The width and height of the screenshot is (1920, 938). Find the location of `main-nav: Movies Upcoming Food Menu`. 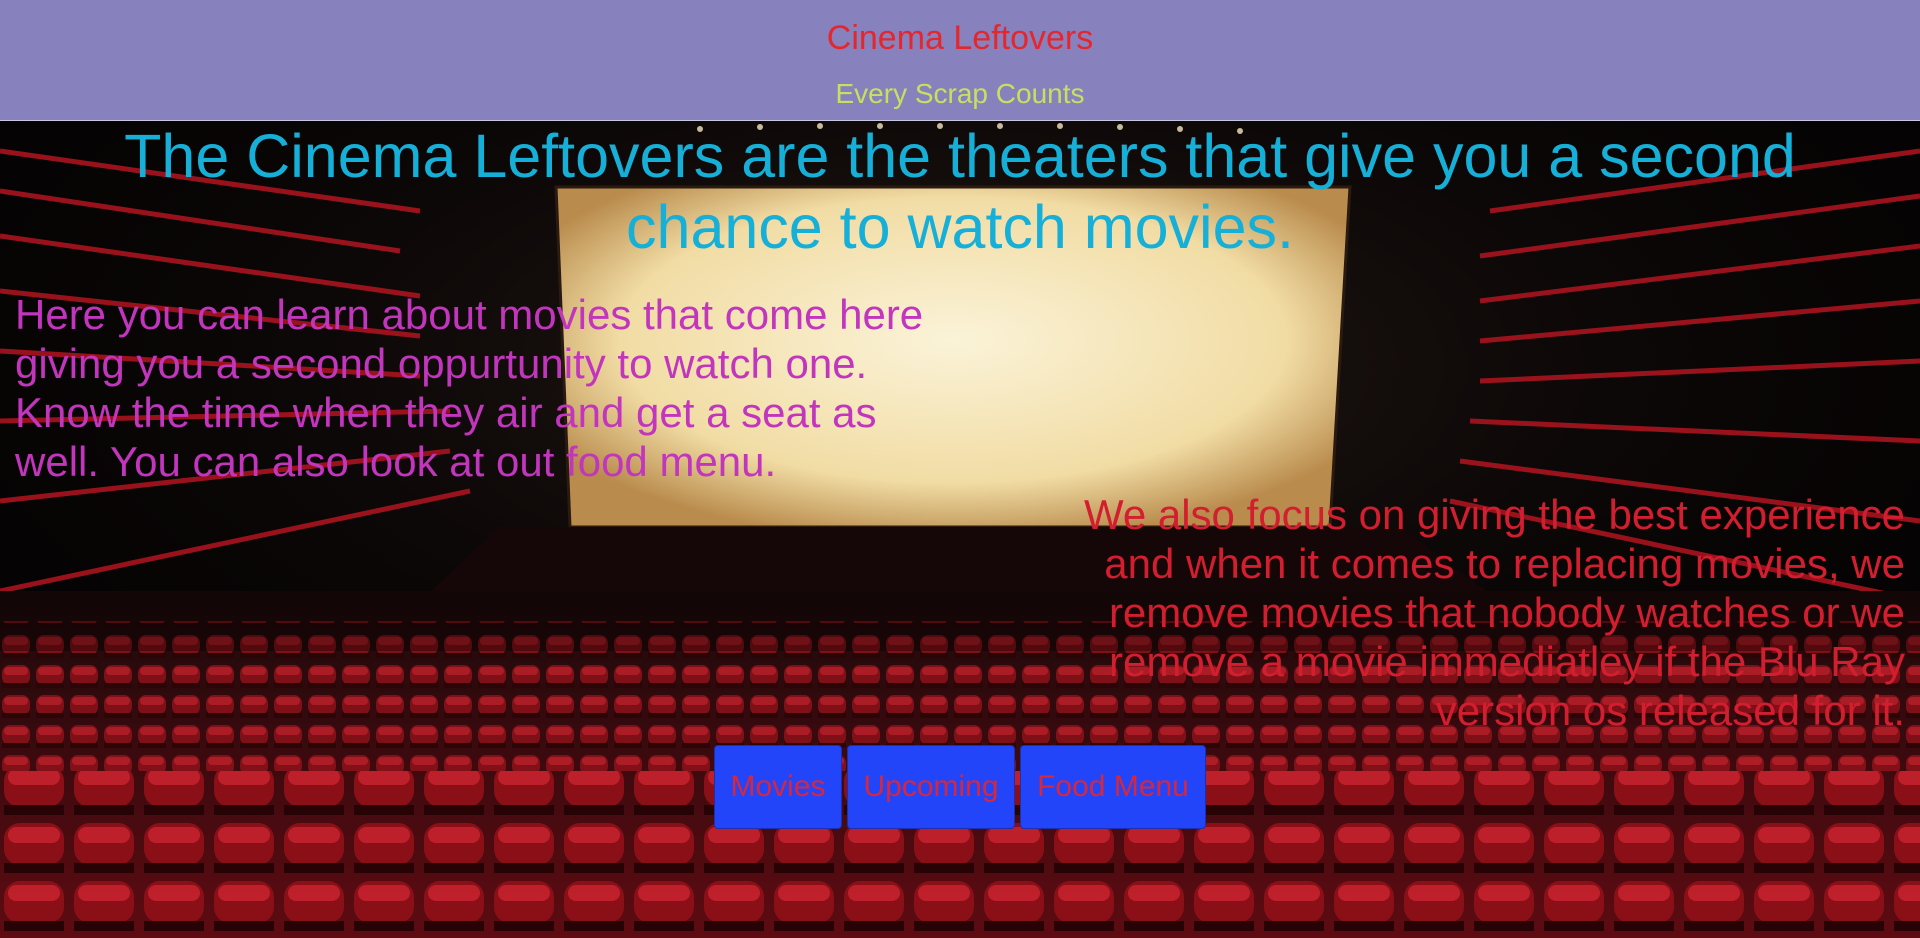

main-nav: Movies Upcoming Food Menu is located at coordinates (960, 787).